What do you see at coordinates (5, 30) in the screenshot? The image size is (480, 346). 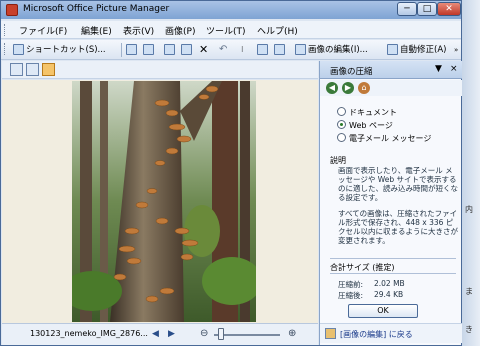 I see `menubar-grip` at bounding box center [5, 30].